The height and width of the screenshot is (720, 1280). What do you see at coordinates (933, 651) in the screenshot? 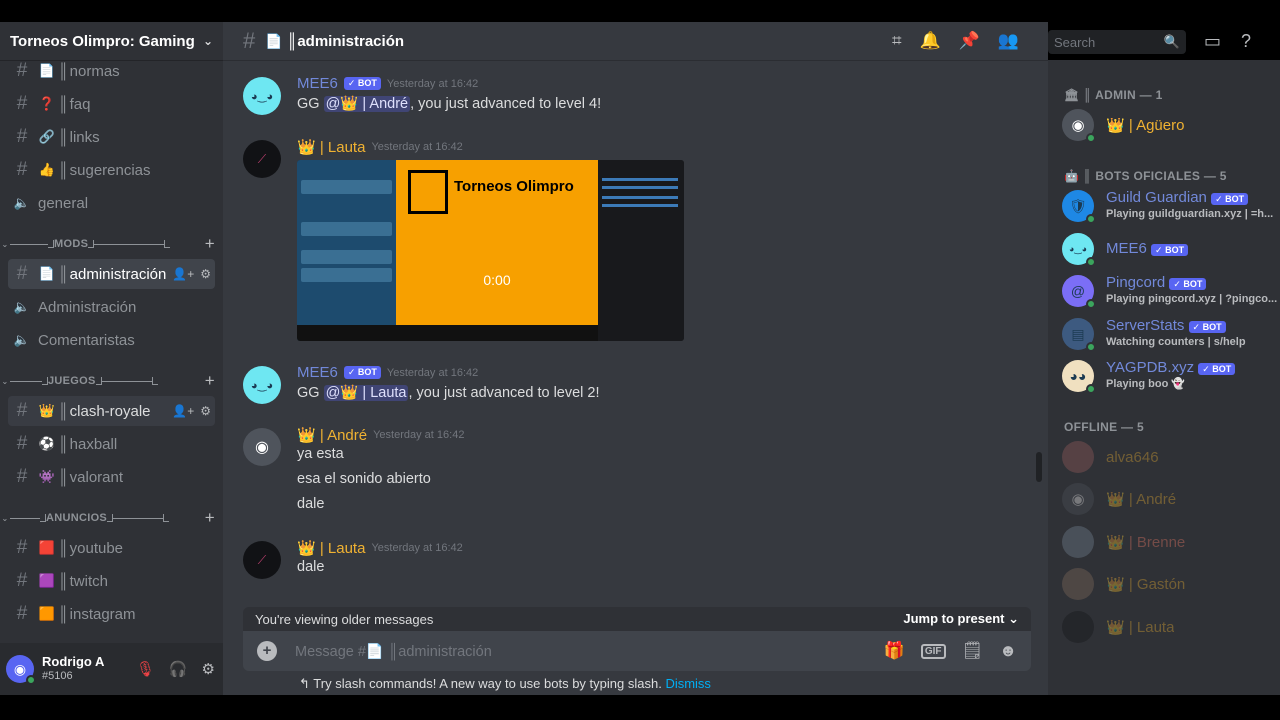
I see `gif-icon: GIF` at bounding box center [933, 651].